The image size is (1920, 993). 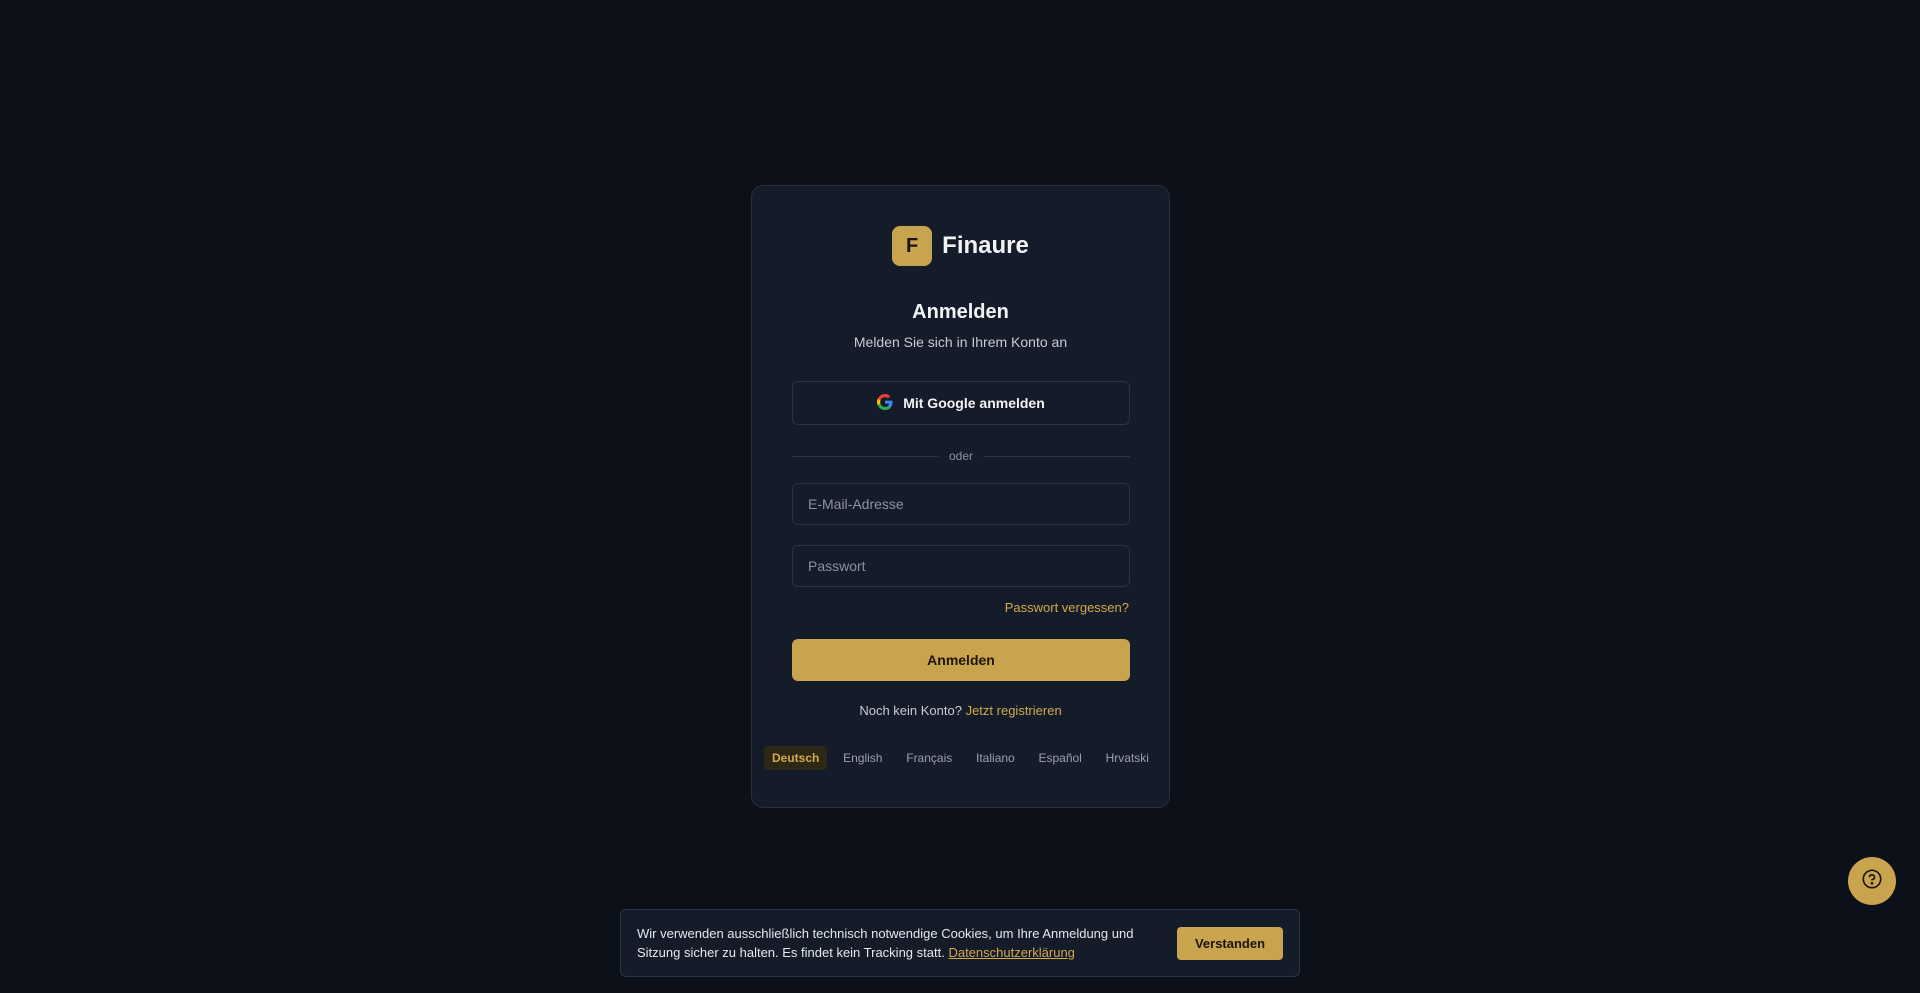 I want to click on or-divider: oder, so click(x=961, y=456).